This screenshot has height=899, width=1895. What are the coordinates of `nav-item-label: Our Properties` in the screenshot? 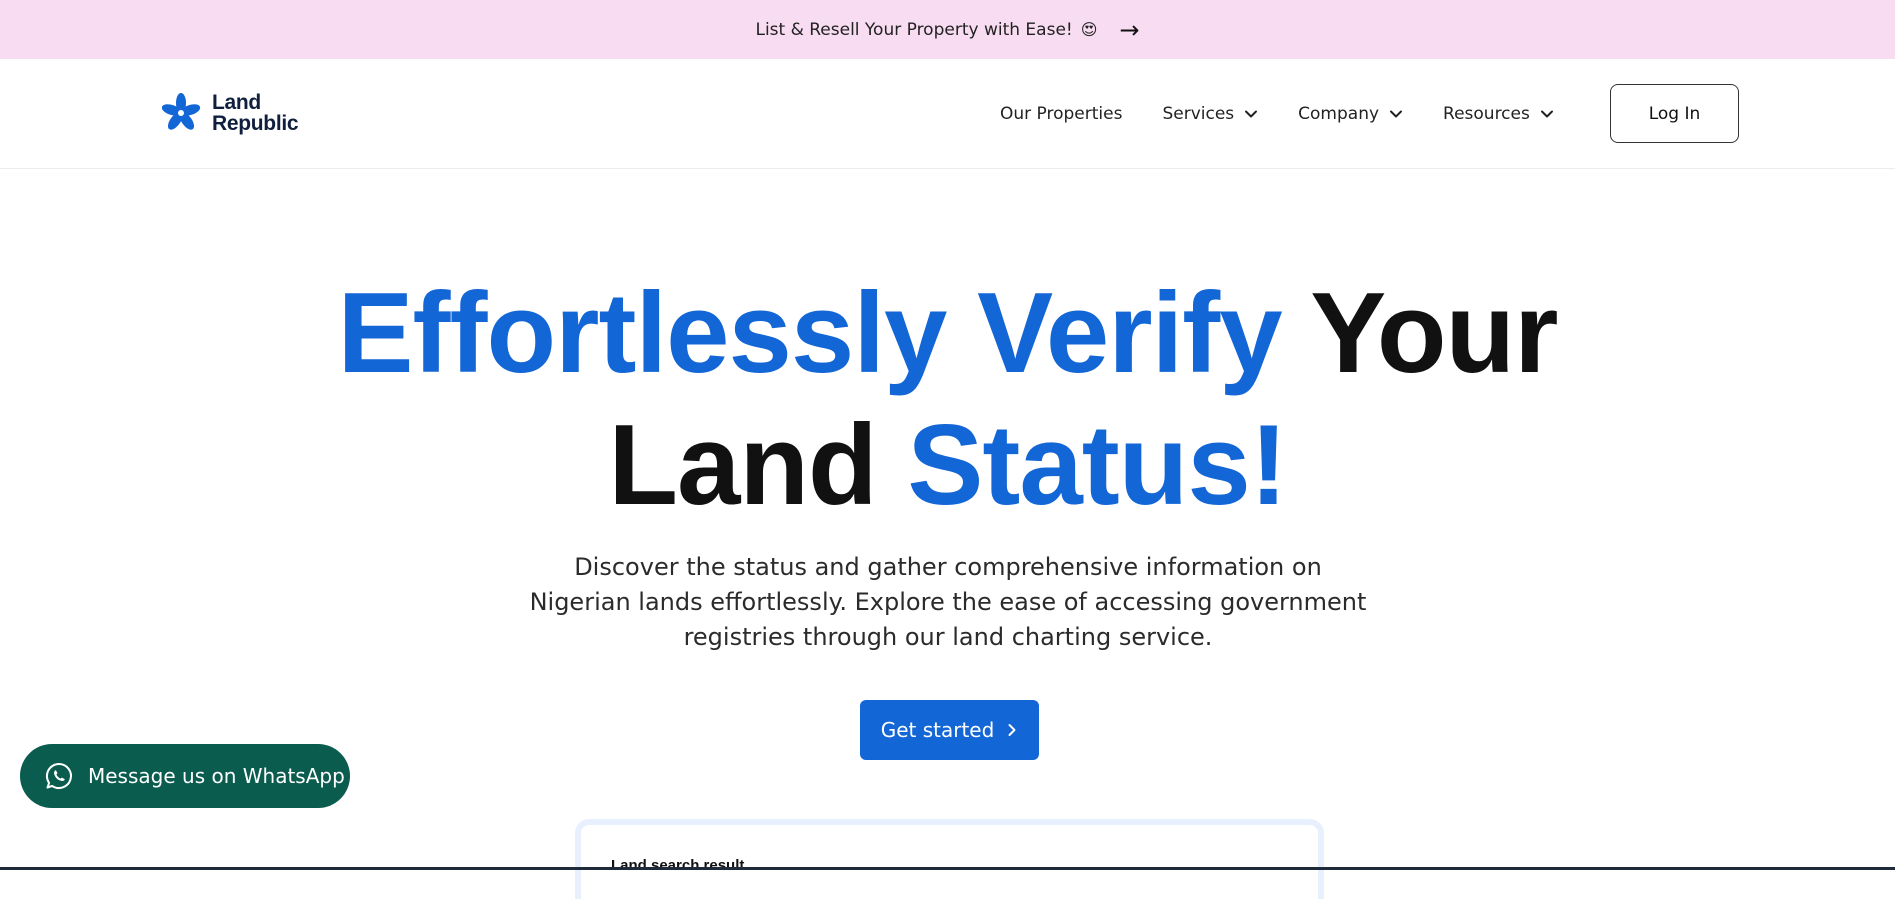 It's located at (1061, 114).